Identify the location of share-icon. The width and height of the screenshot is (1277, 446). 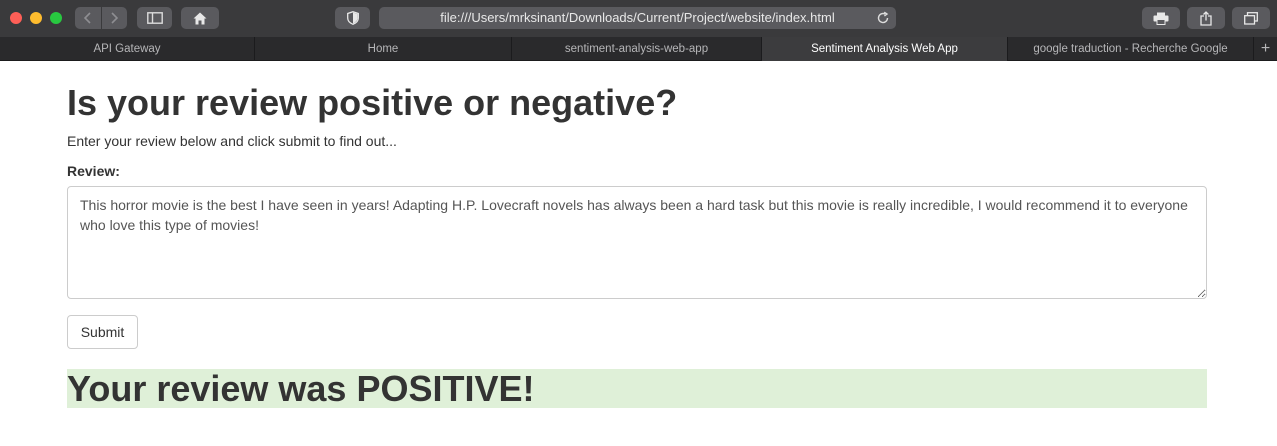
(1206, 18).